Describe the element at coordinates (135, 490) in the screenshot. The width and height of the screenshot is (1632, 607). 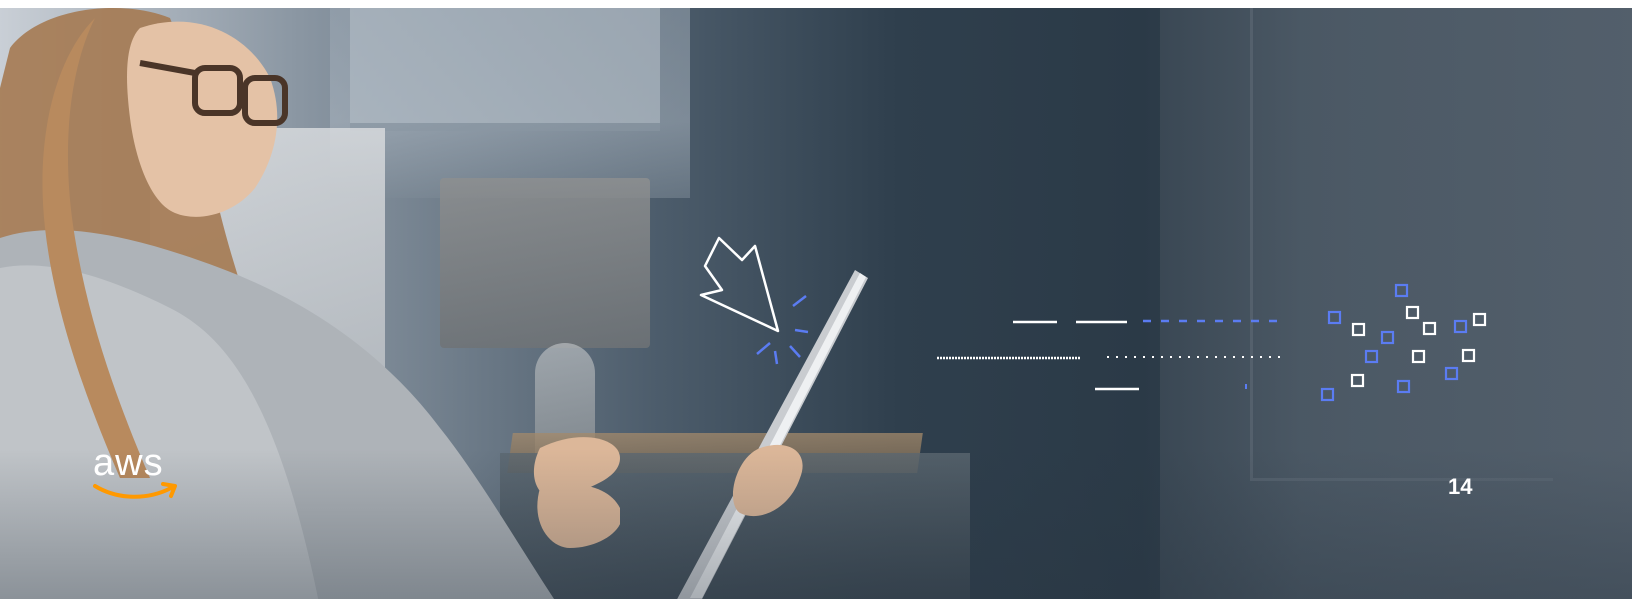
I see `aws-smile-icon` at that location.